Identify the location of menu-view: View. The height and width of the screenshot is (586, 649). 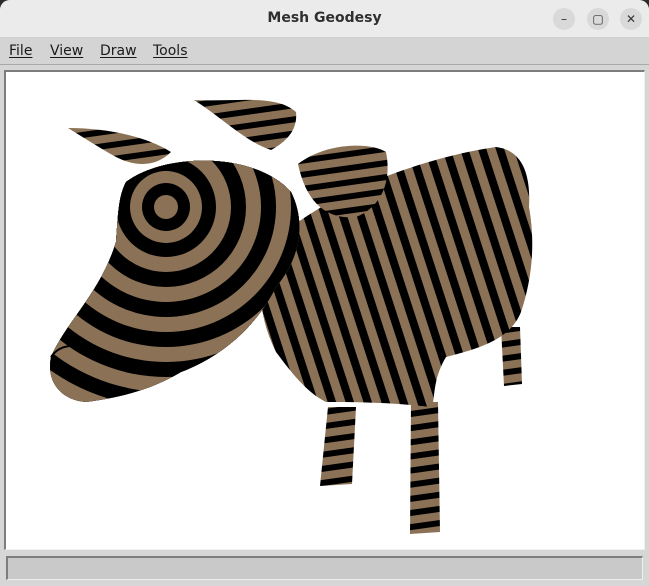
(66, 51).